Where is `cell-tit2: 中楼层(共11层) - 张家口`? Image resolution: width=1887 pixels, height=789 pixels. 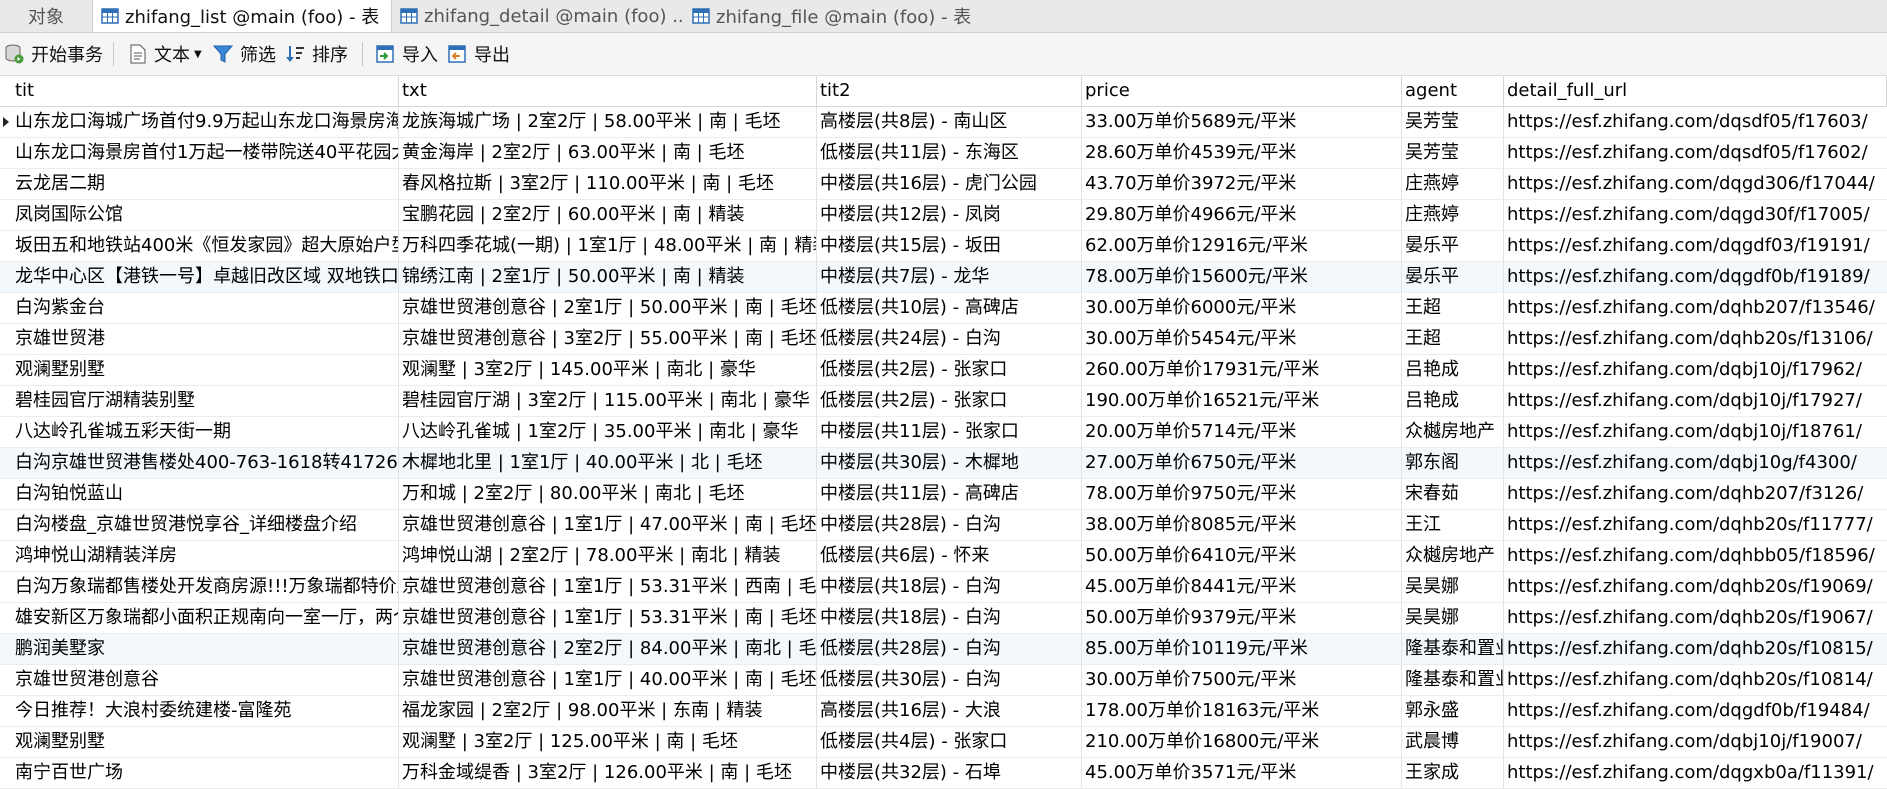
cell-tit2: 中楼层(共11层) - 张家口 is located at coordinates (949, 432).